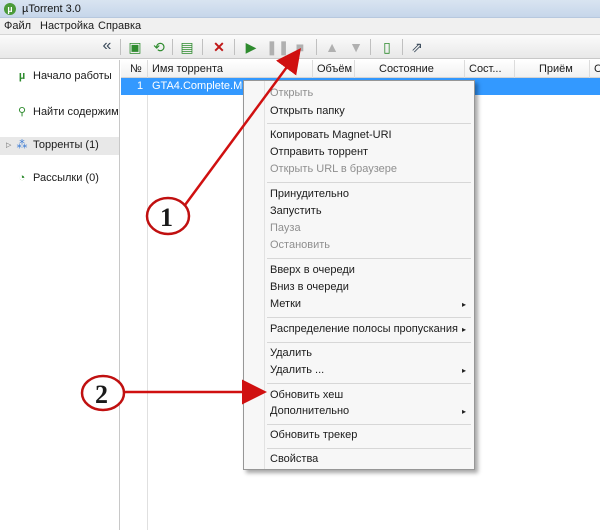 The width and height of the screenshot is (600, 530). What do you see at coordinates (370, 353) in the screenshot?
I see `menu-item-delete: Удалить` at bounding box center [370, 353].